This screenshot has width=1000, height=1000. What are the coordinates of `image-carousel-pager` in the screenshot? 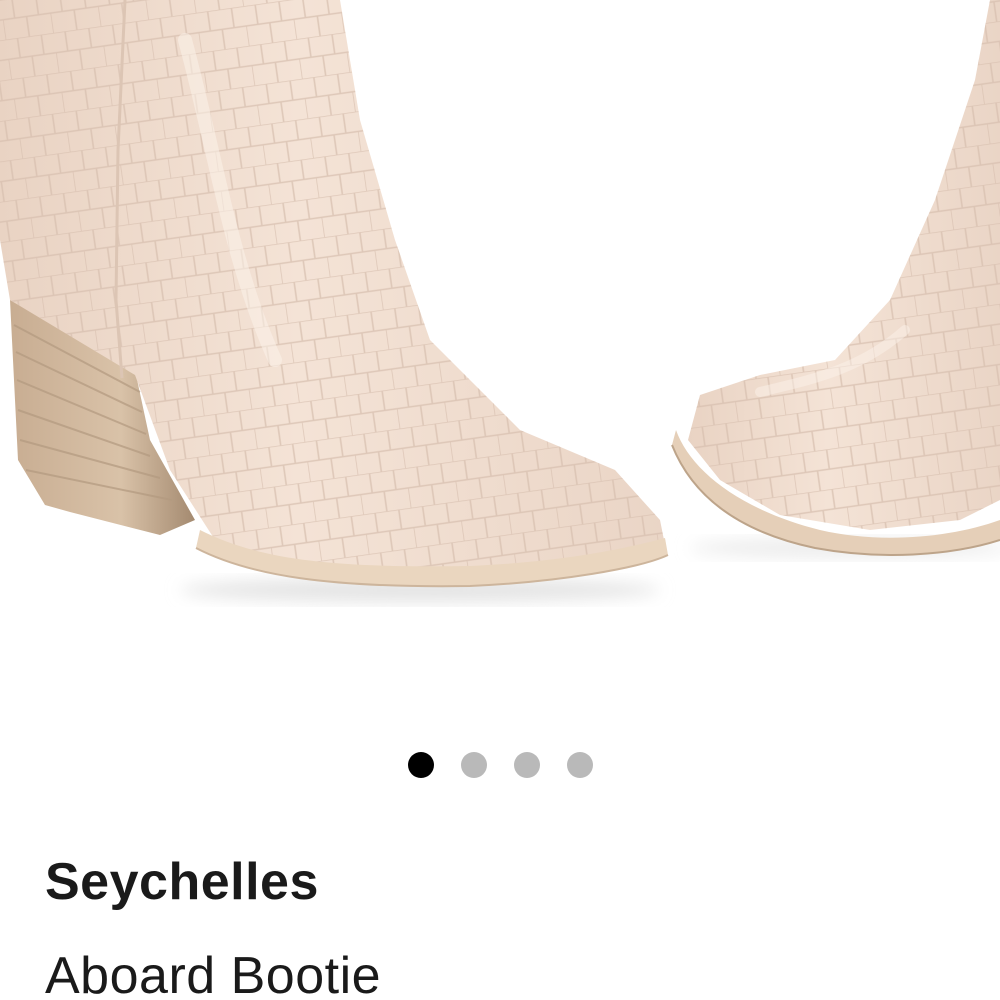 It's located at (500, 765).